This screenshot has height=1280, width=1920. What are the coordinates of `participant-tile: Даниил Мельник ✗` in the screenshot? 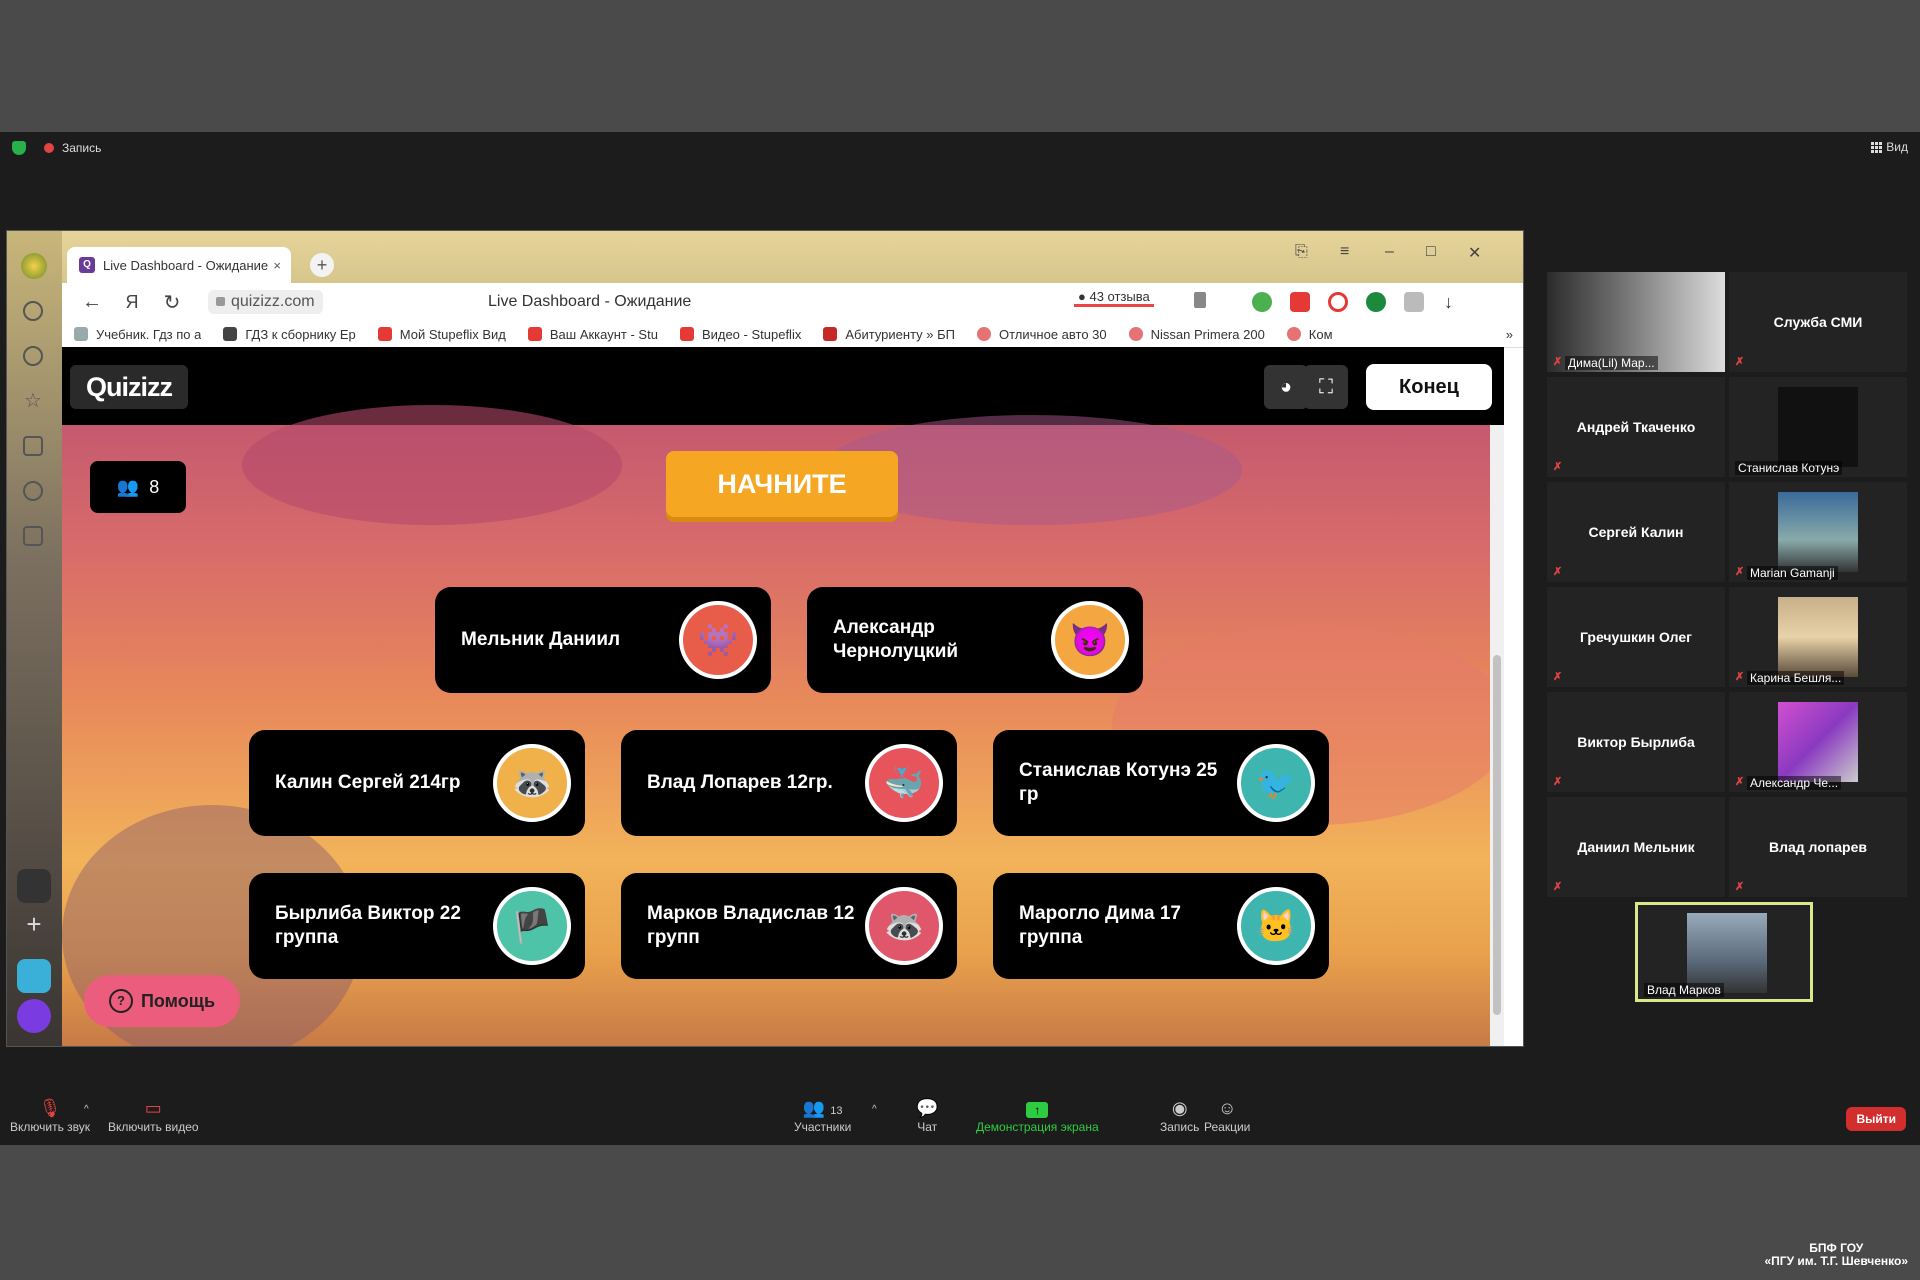 It's located at (1636, 847).